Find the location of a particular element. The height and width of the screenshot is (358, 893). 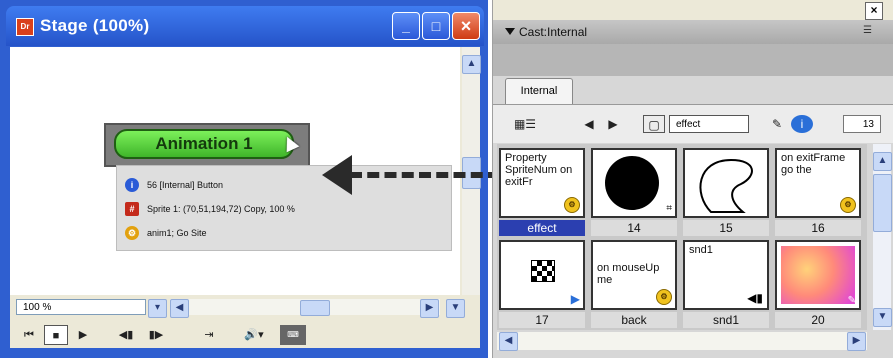

zoom-select: 100 % is located at coordinates (81, 307).